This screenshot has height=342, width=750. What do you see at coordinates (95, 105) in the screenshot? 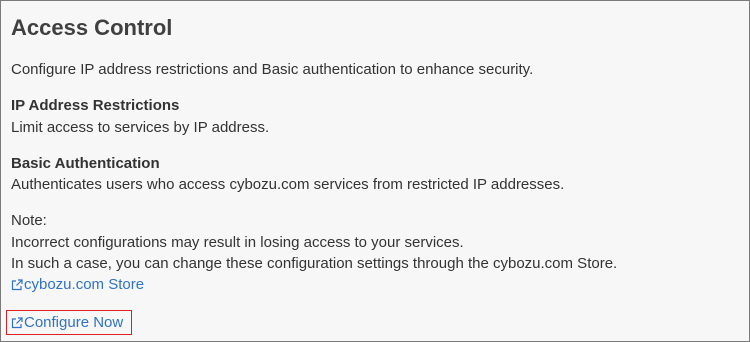
I see `ip-restrictions-heading: IP Address Restrictions` at bounding box center [95, 105].